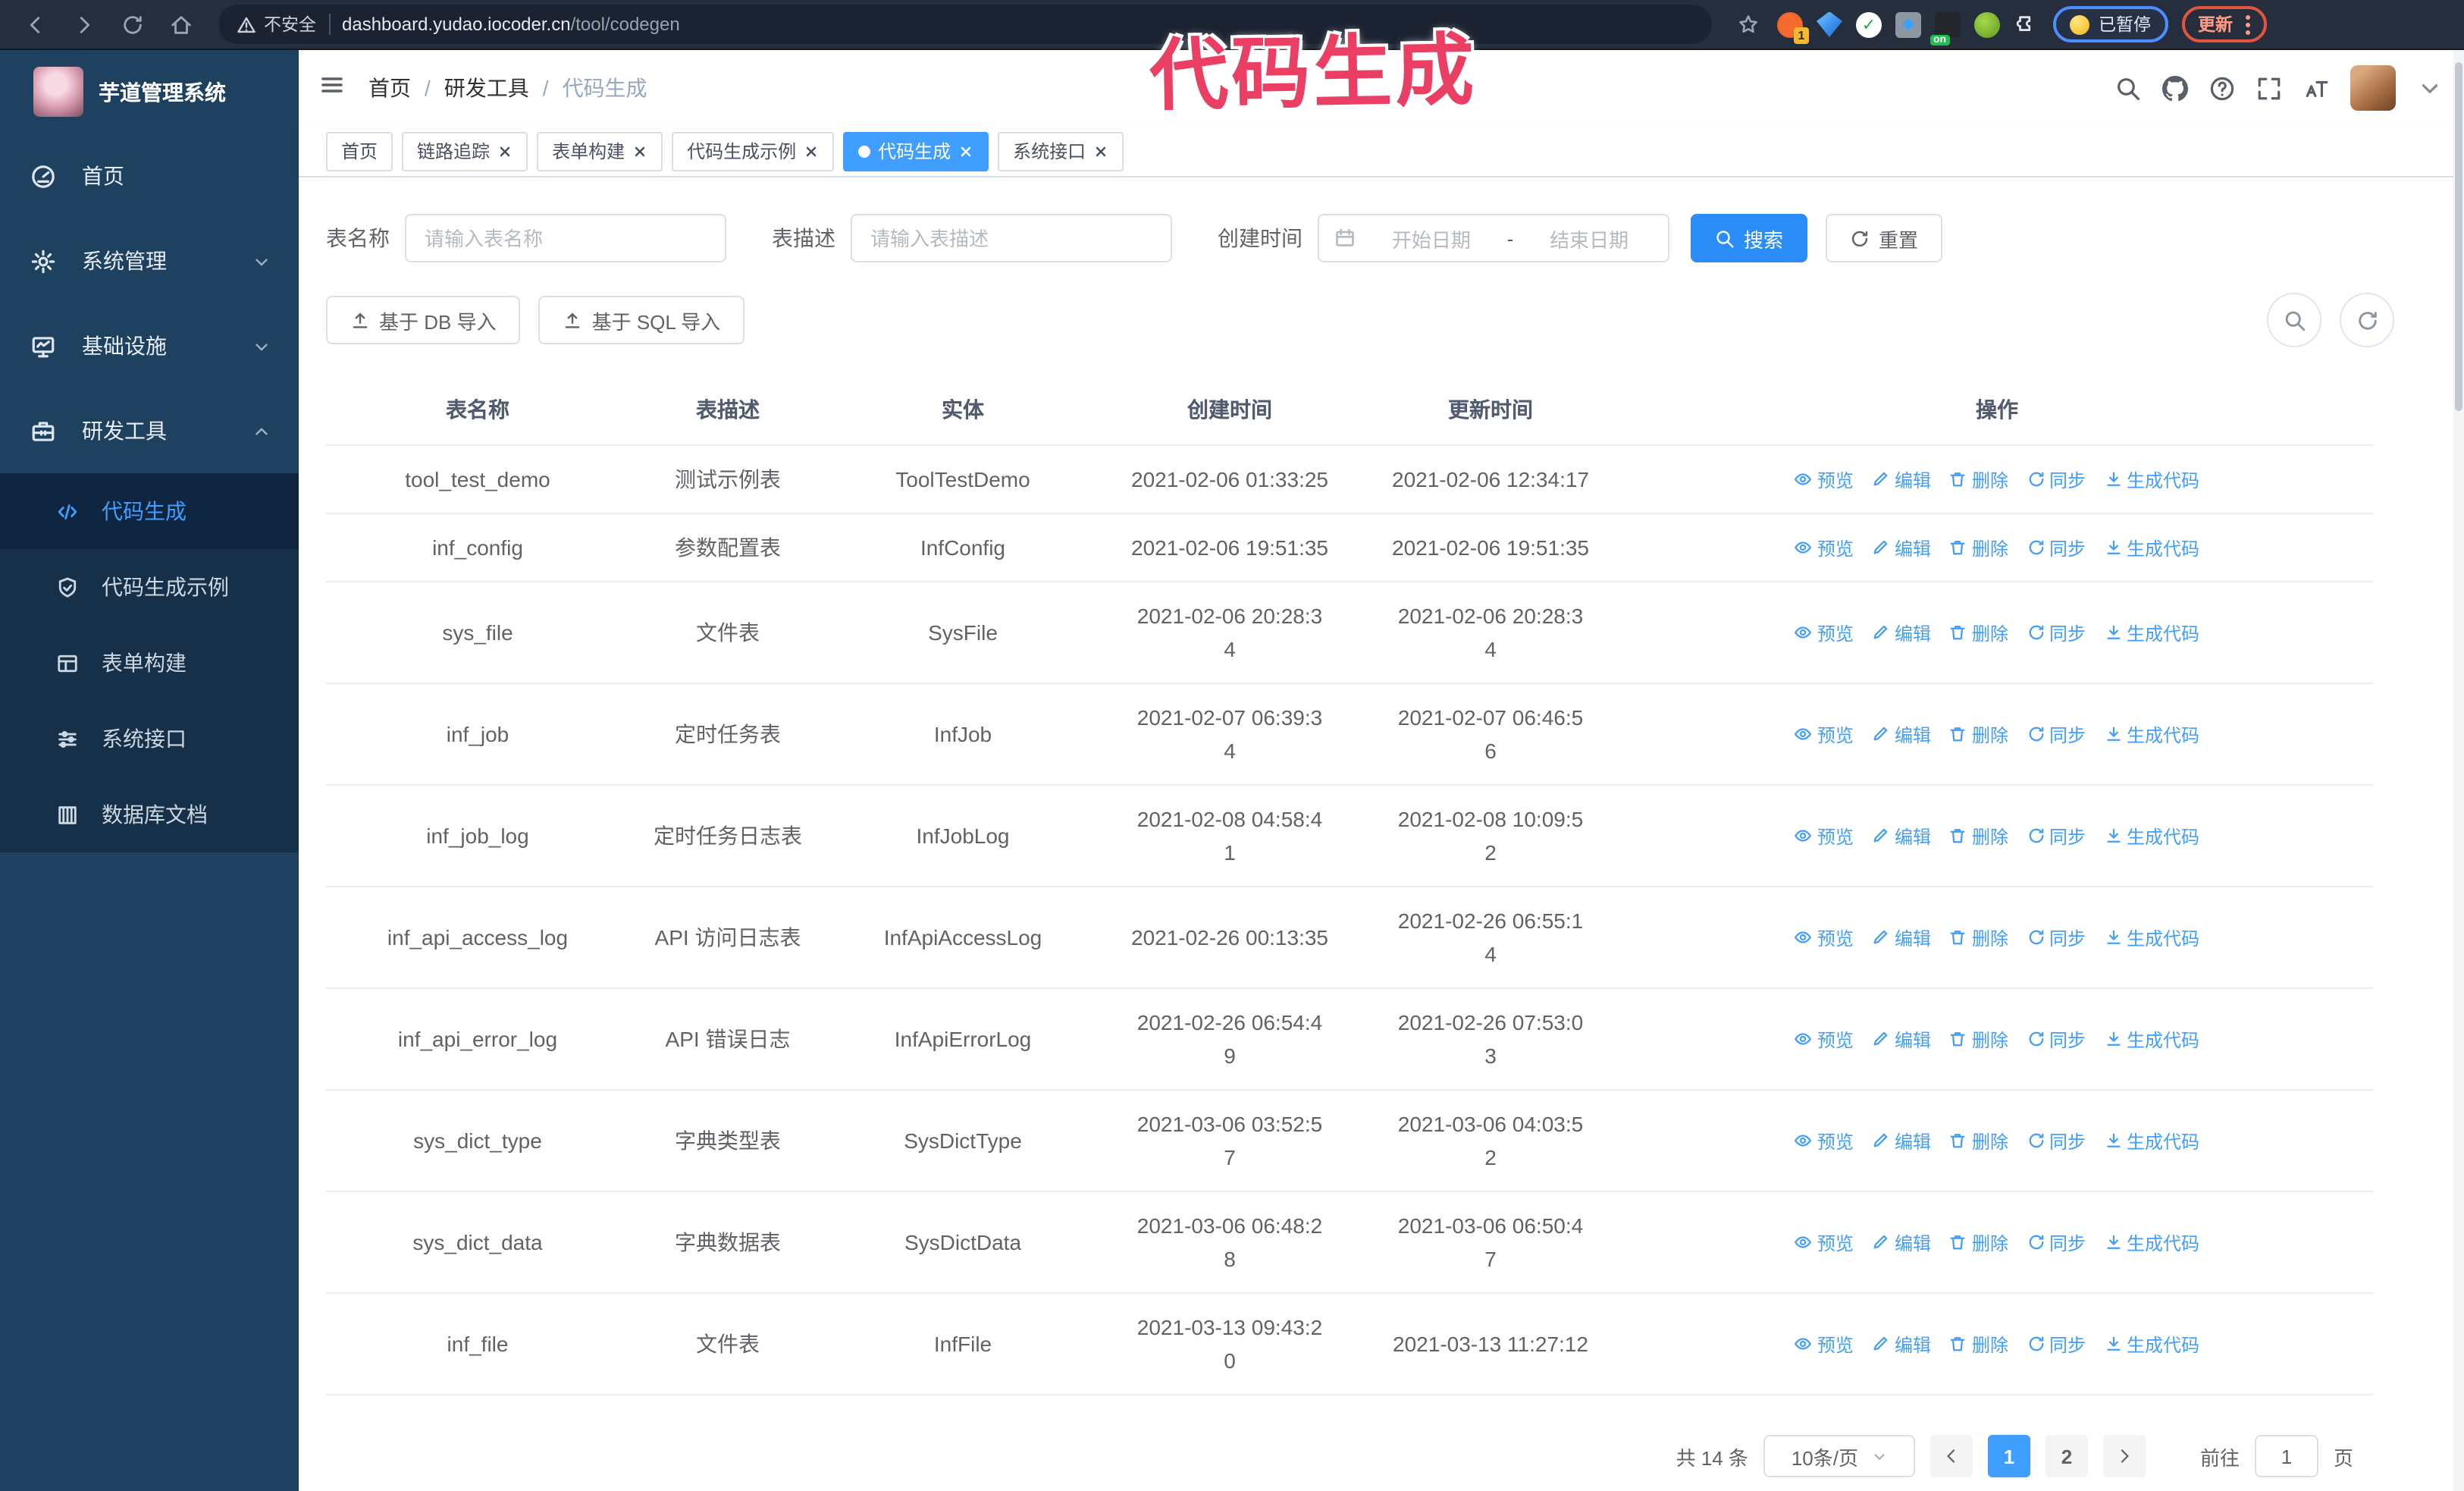 This screenshot has height=1491, width=2464. Describe the element at coordinates (150, 175) in the screenshot. I see `sidebar-item-dashboard: 首页` at that location.